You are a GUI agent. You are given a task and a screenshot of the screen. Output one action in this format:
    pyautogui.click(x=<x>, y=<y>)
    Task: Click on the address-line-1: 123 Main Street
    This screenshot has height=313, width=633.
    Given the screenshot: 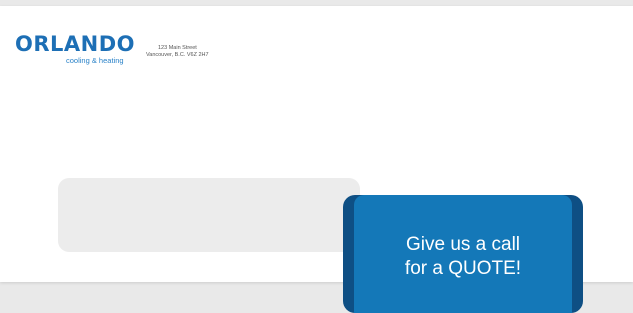 What is the action you would take?
    pyautogui.click(x=177, y=48)
    